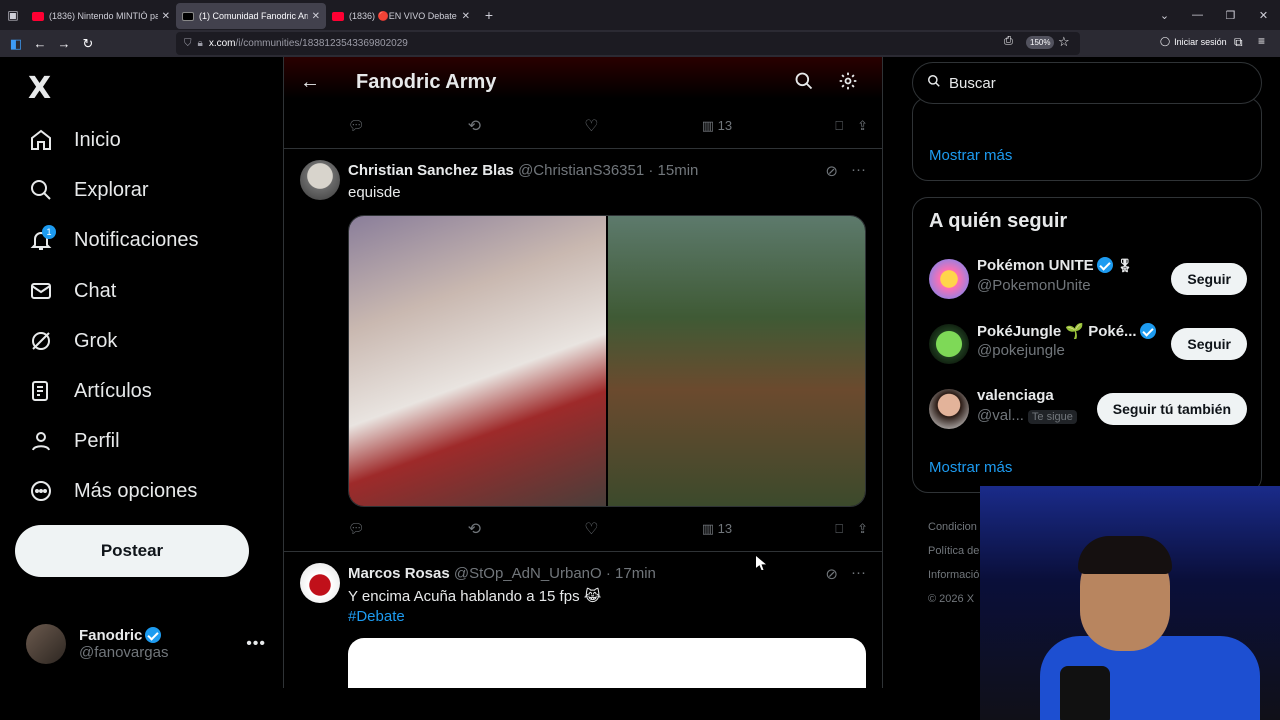  Describe the element at coordinates (489, 15) in the screenshot. I see `new-tab-button: +` at that location.